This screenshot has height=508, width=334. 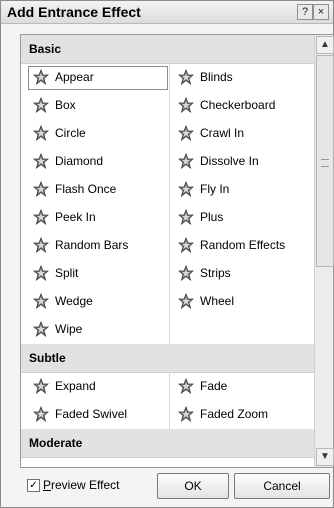 I want to click on effect-item: Appear, so click(x=98, y=78).